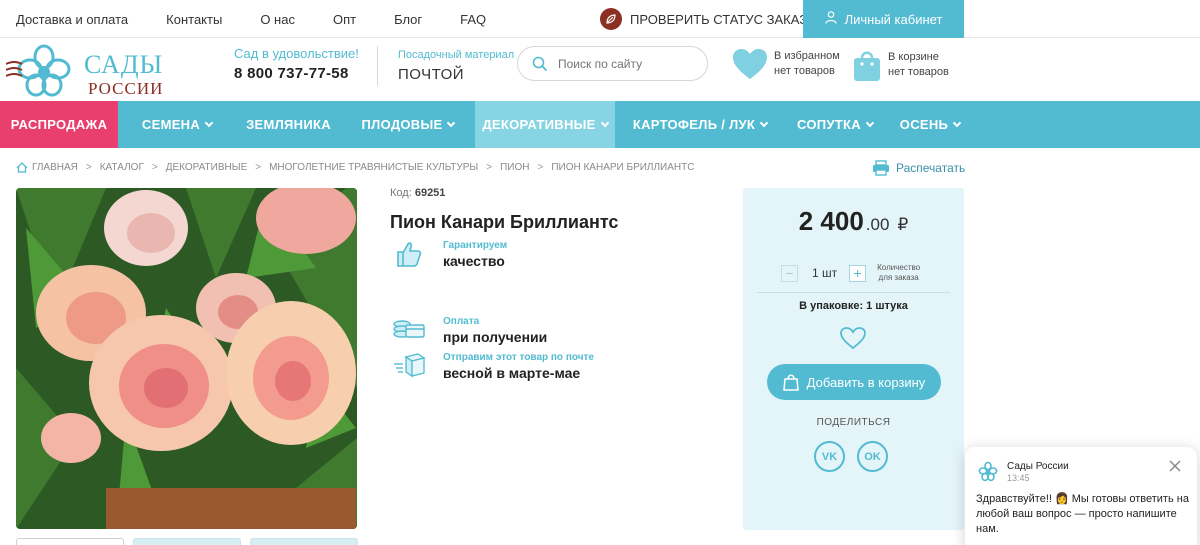 This screenshot has width=1200, height=545. I want to click on shopping-bag-icon, so click(867, 66).